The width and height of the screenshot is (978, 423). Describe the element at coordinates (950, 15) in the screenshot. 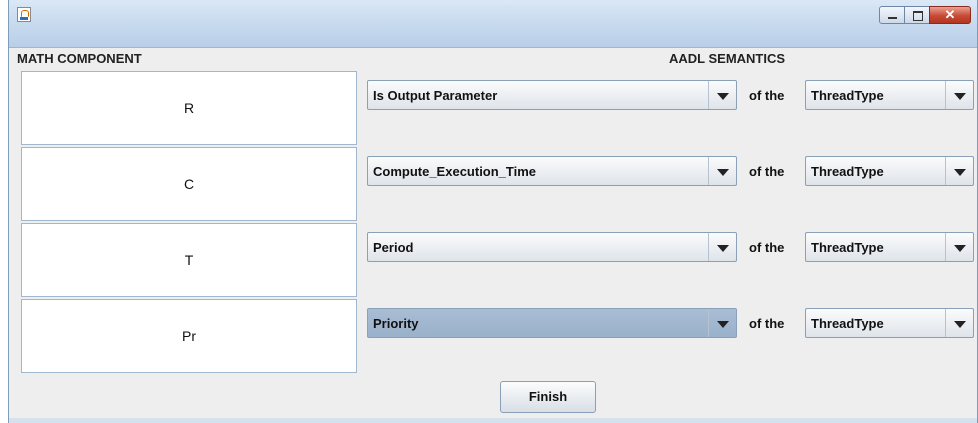

I see `close-button: ✕` at that location.